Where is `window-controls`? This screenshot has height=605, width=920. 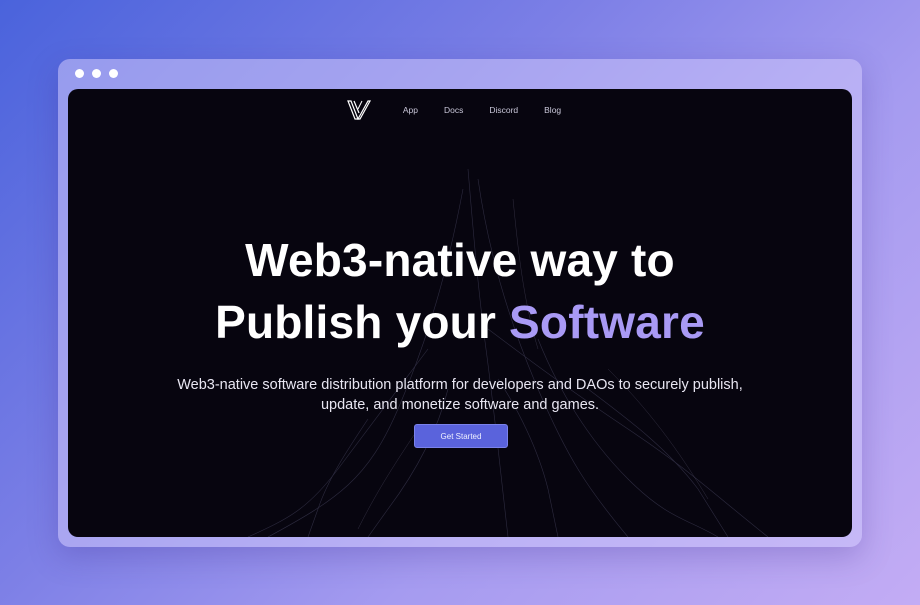
window-controls is located at coordinates (96, 73).